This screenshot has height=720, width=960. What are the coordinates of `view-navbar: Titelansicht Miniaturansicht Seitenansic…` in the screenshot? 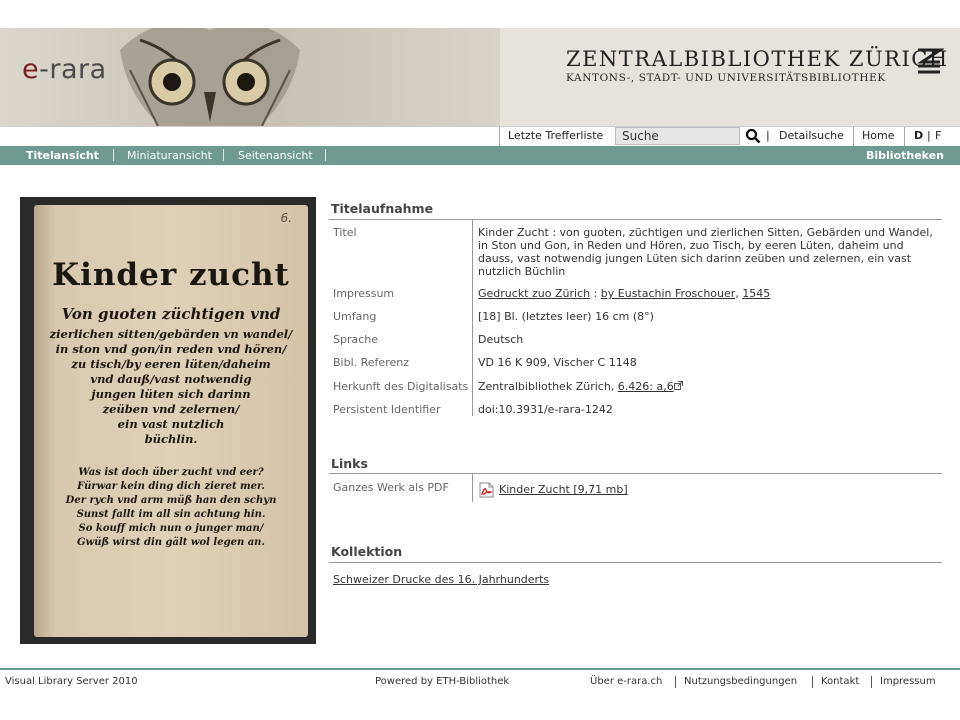 It's located at (480, 155).